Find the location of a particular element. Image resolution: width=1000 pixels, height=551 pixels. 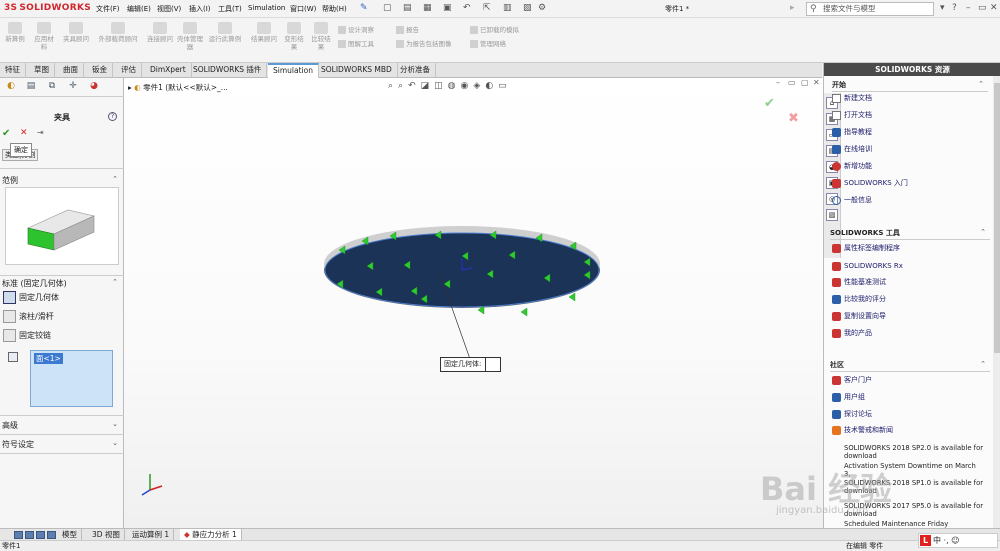

dimxpert-manager-icon: ✛ is located at coordinates (73, 87).